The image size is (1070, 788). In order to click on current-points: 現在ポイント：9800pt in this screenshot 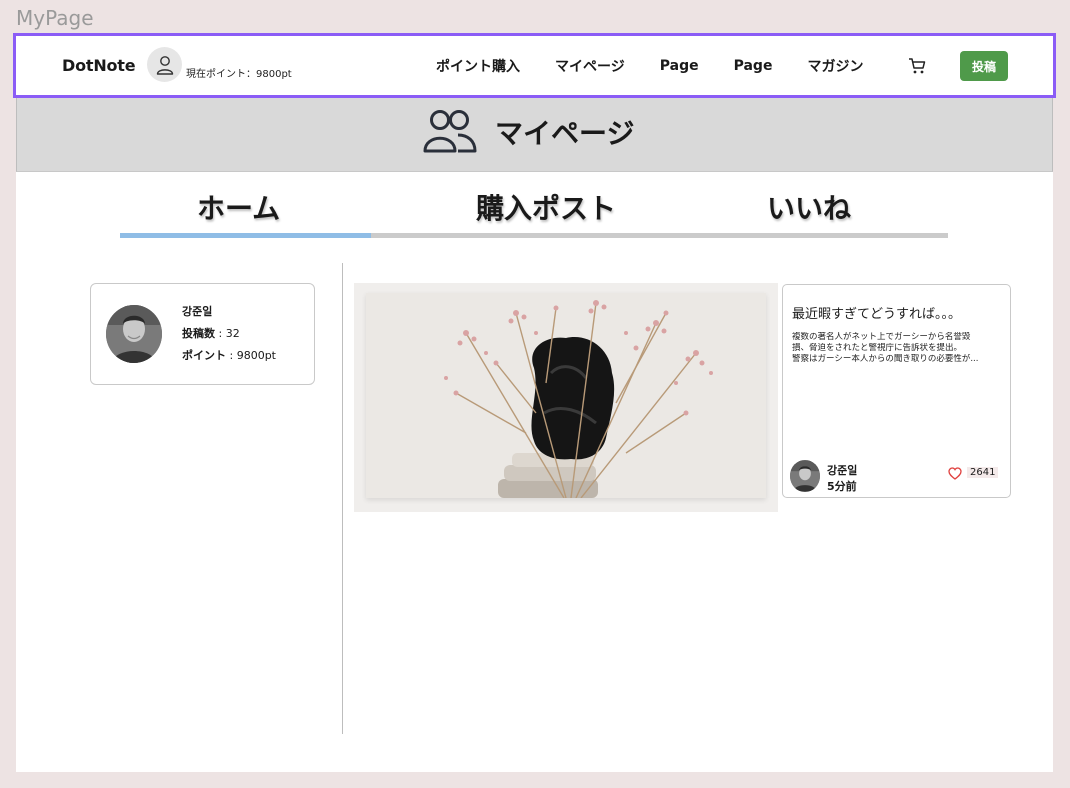, I will do `click(239, 74)`.